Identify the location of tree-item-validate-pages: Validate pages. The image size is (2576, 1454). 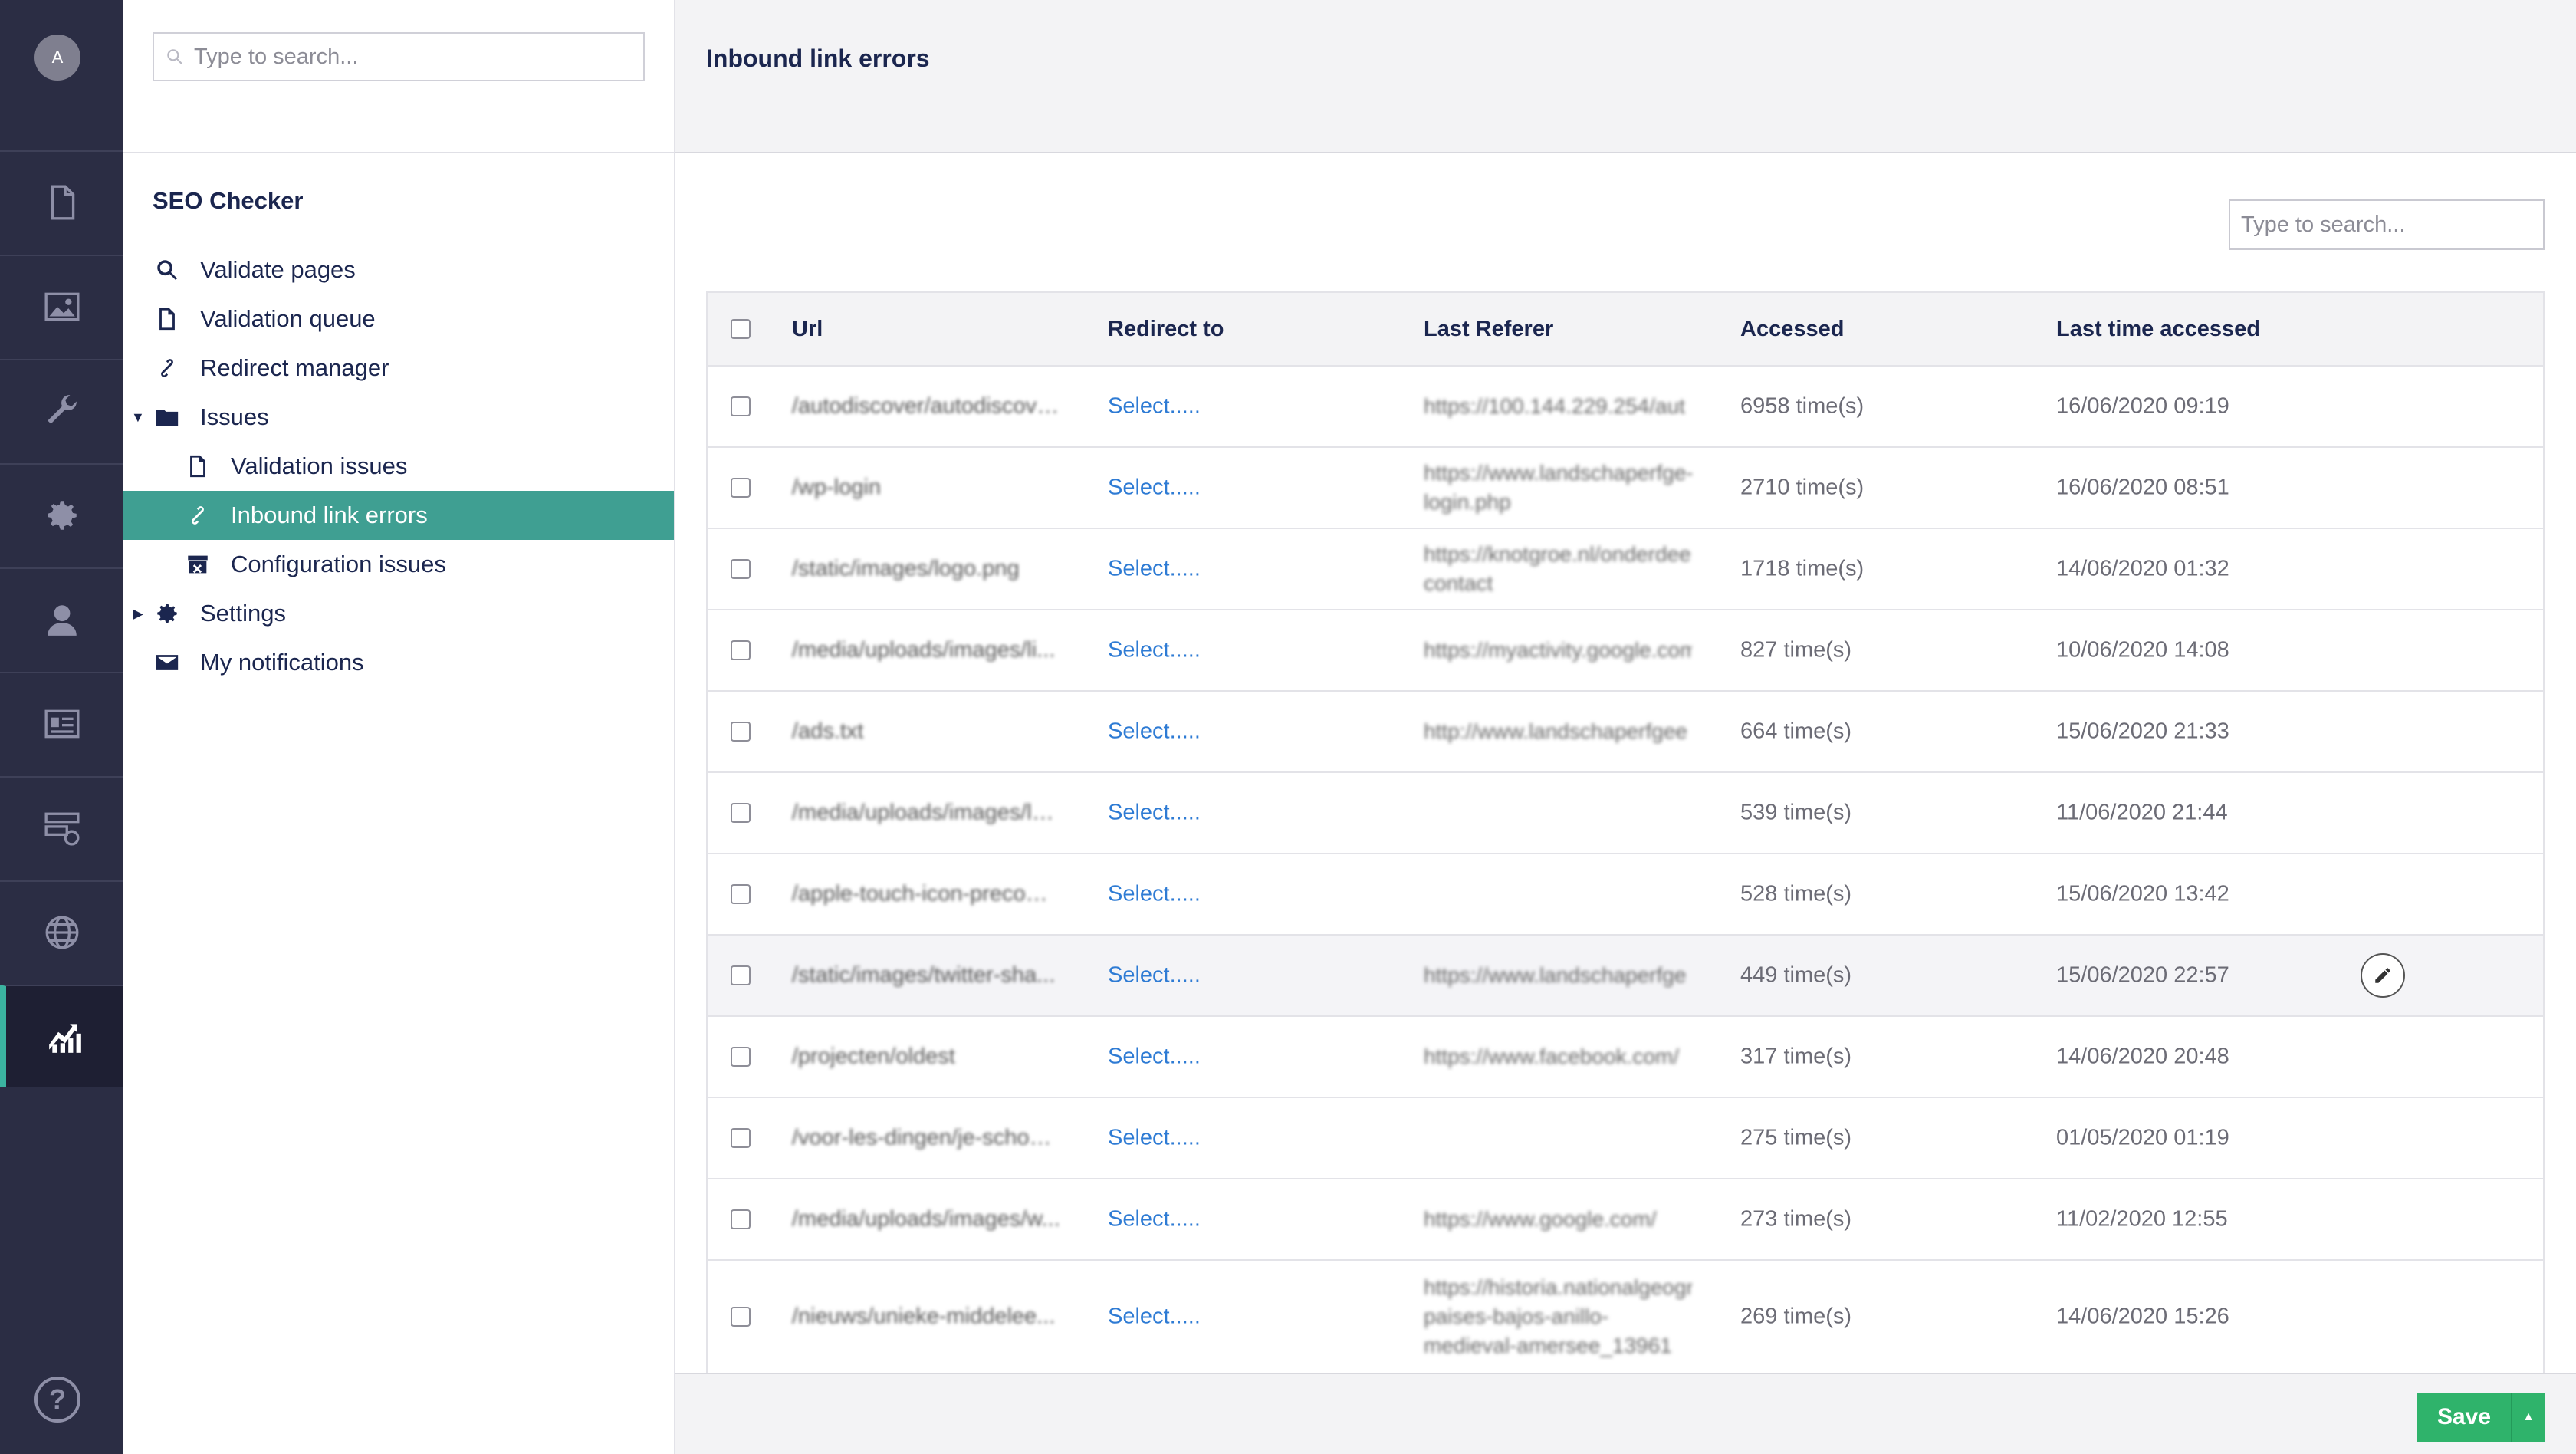
(398, 269).